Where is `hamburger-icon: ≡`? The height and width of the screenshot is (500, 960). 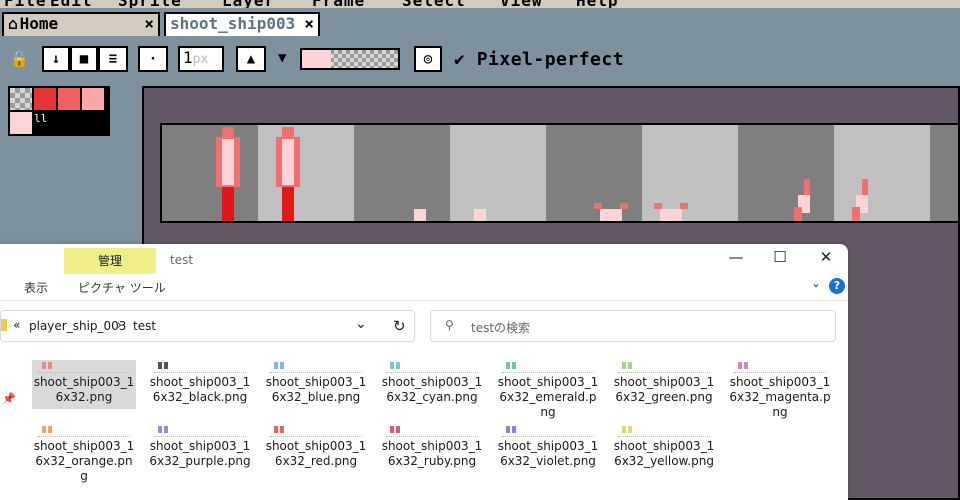
hamburger-icon: ≡ is located at coordinates (113, 59).